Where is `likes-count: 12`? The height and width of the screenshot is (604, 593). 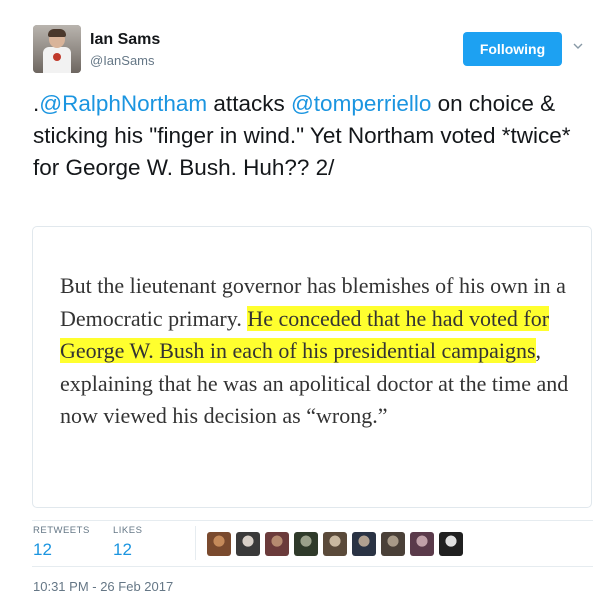 likes-count: 12 is located at coordinates (127, 550).